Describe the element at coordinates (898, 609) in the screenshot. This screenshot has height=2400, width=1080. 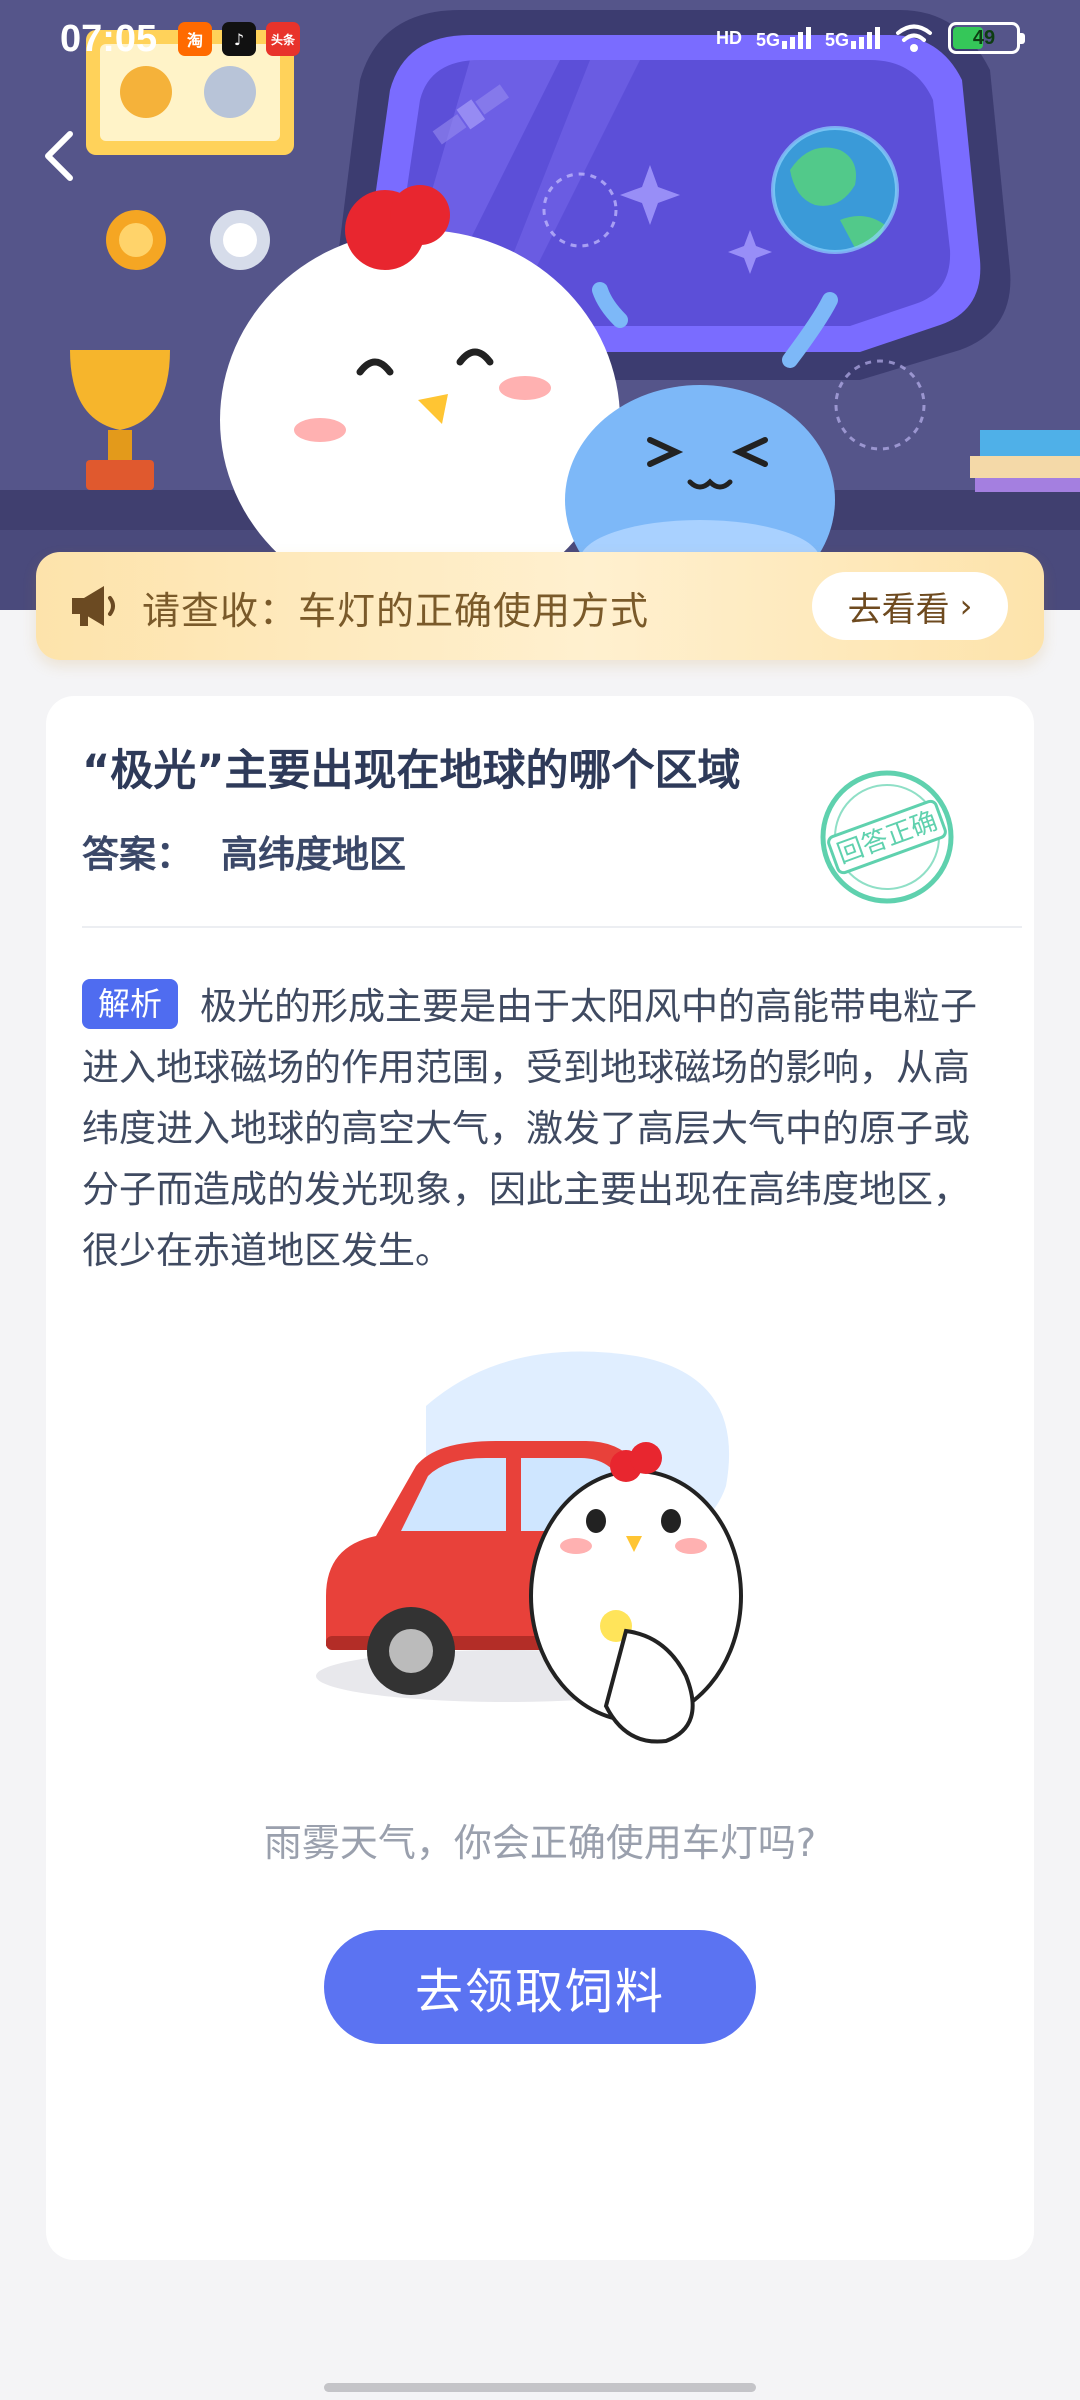
I see `go-see-label: 去看看` at that location.